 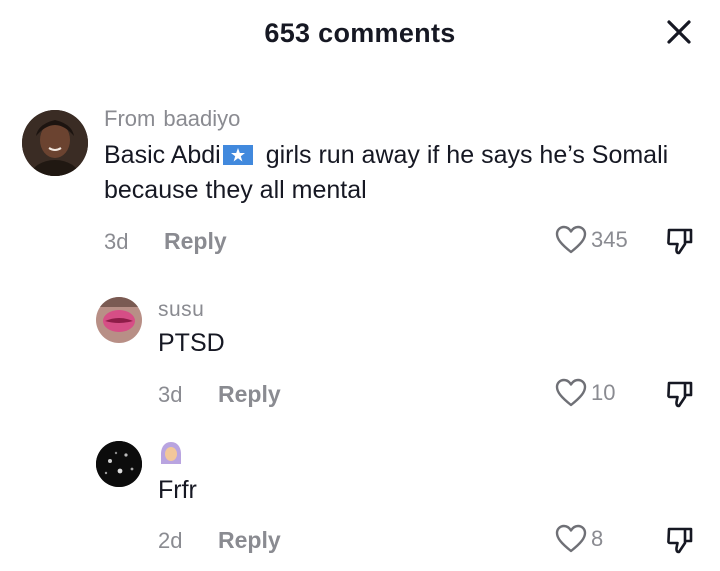 I want to click on like-count: 10, so click(x=603, y=392).